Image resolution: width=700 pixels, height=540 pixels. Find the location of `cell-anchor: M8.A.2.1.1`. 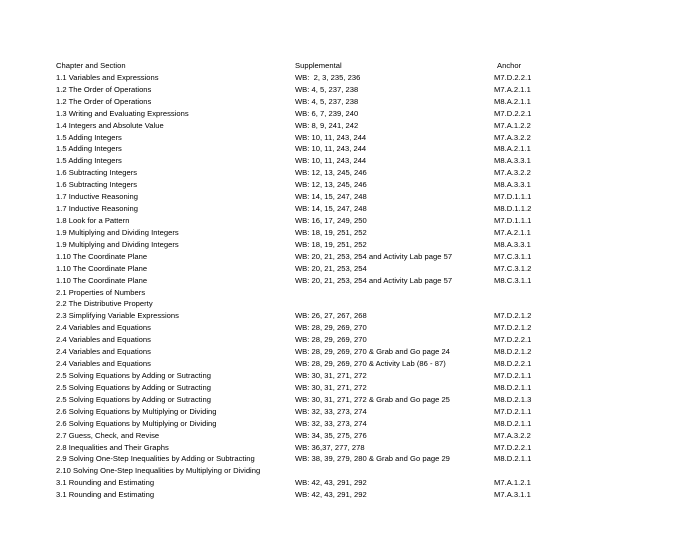

cell-anchor: M8.A.2.1.1 is located at coordinates (512, 149).